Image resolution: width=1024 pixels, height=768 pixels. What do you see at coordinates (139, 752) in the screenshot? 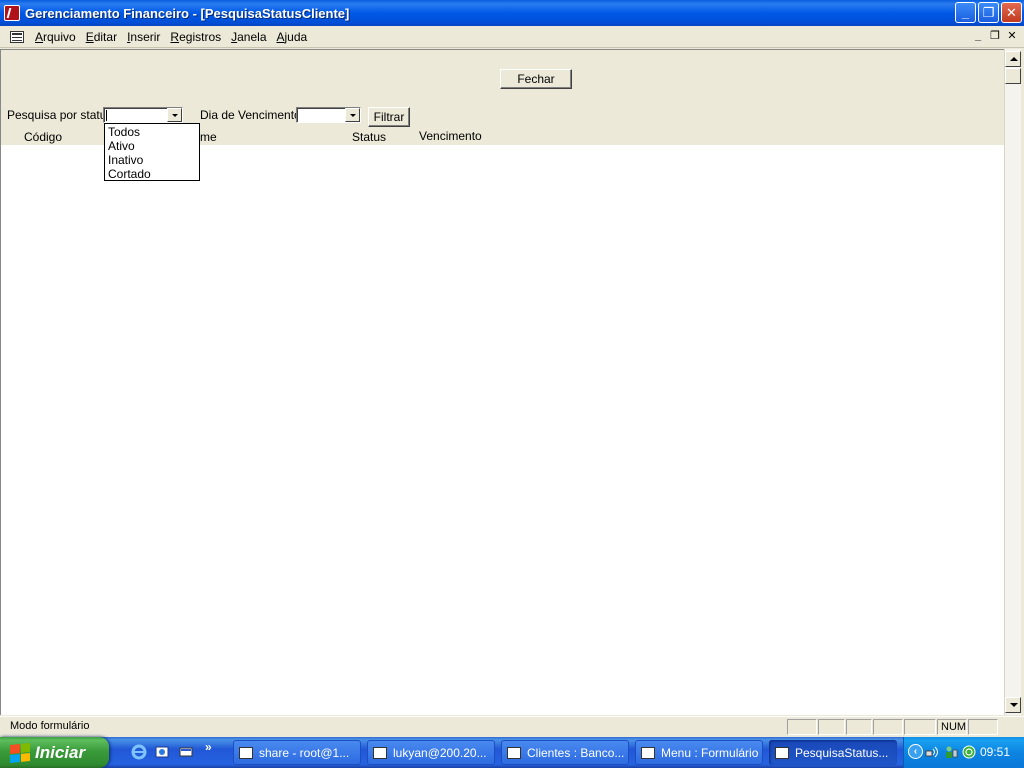
I see `internet-explorer-icon` at bounding box center [139, 752].